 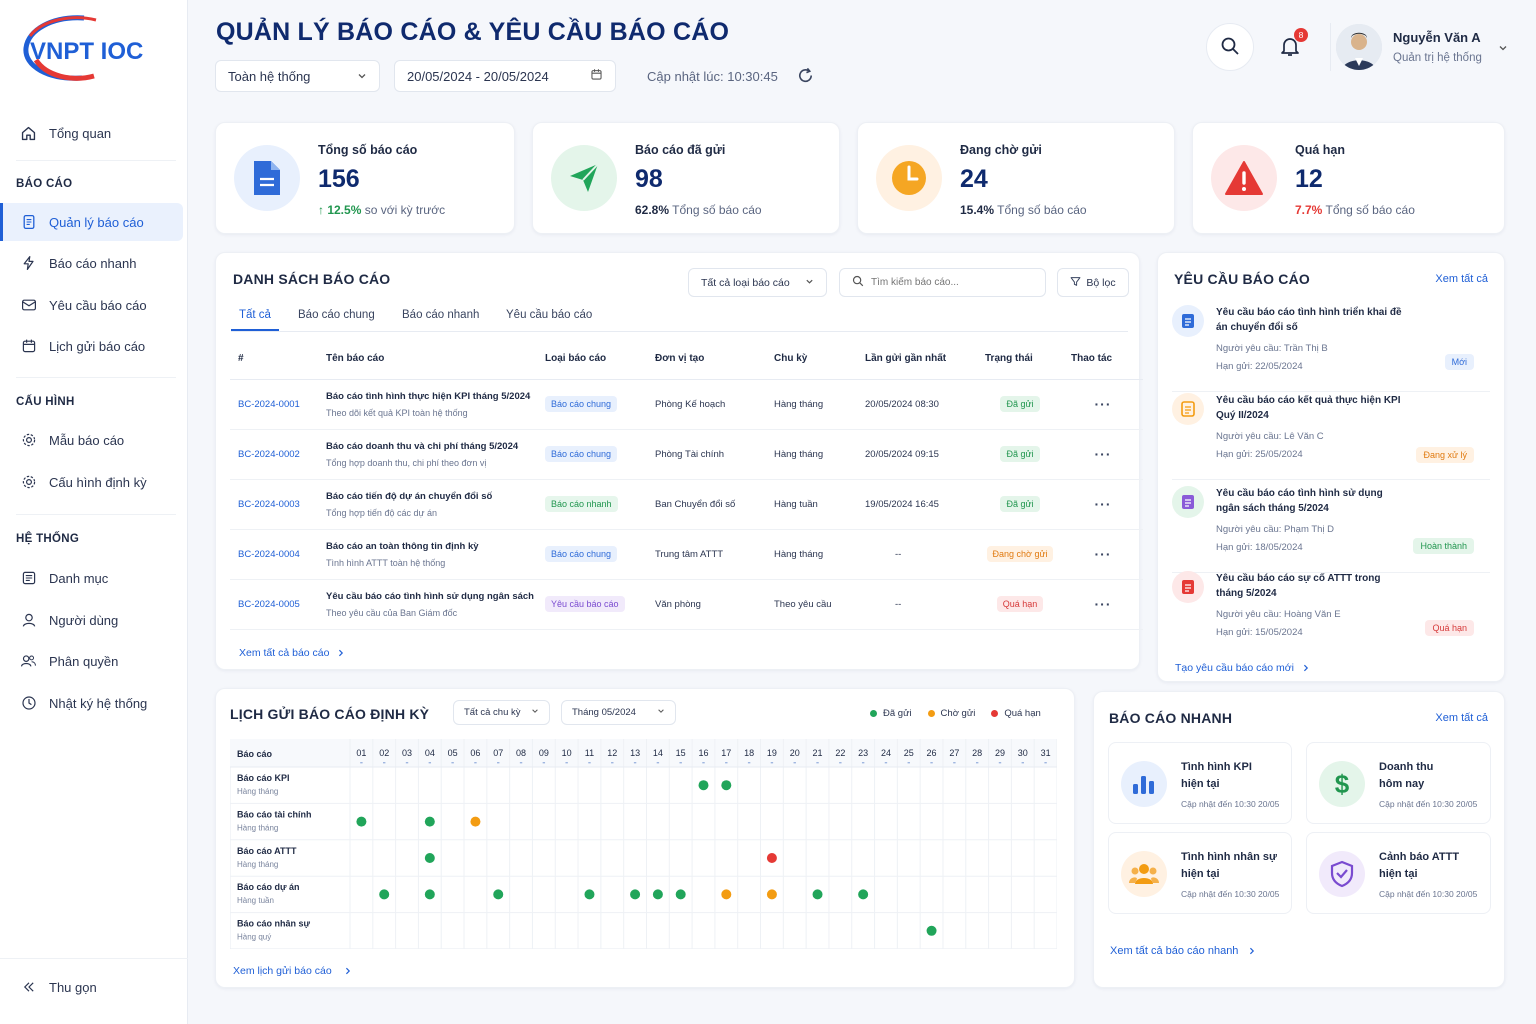 I want to click on report-id-link: BC-2024-0003, so click(x=269, y=504).